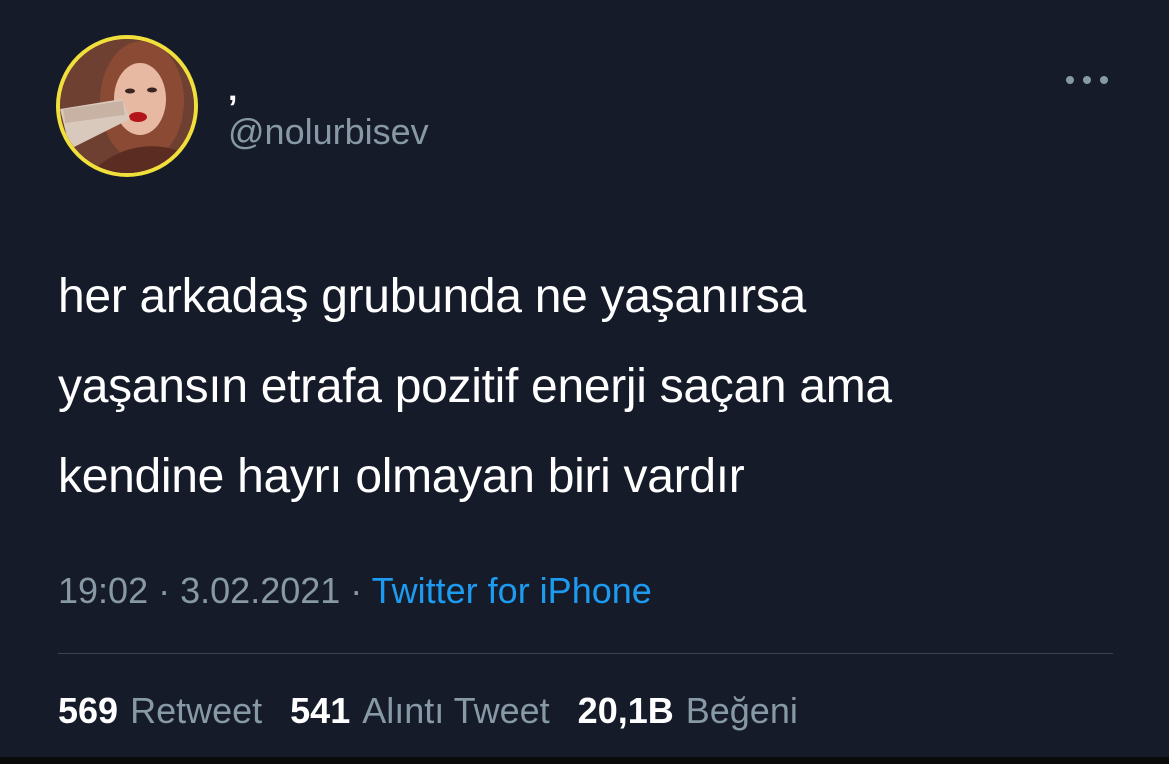 The height and width of the screenshot is (764, 1169). Describe the element at coordinates (741, 710) in the screenshot. I see `stat-label: Beğeni` at that location.